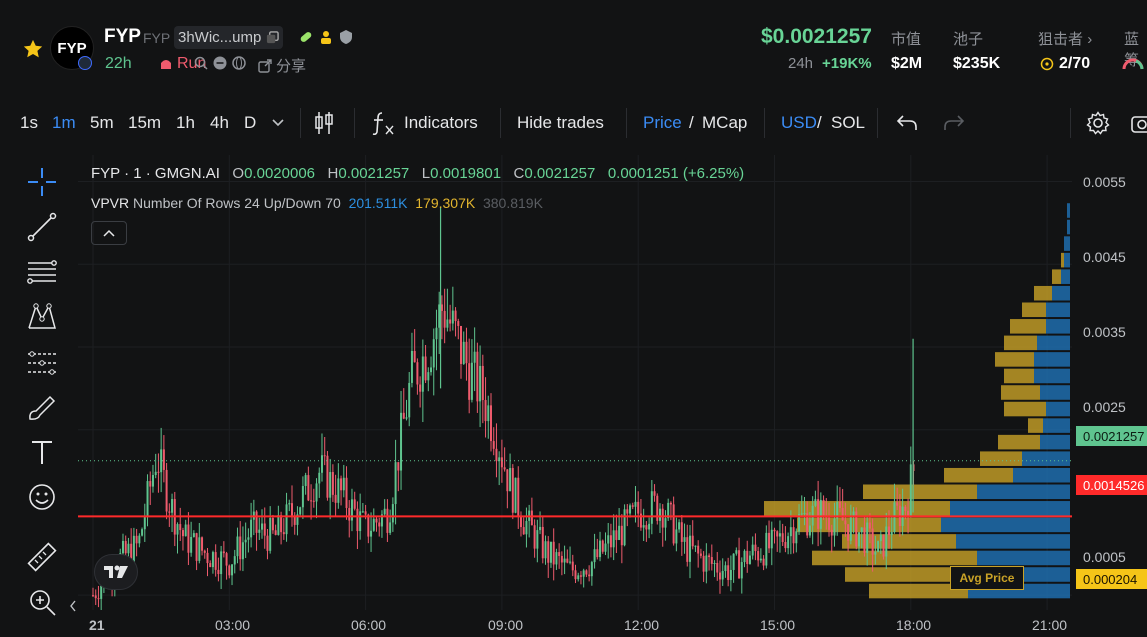 Image resolution: width=1147 pixels, height=637 pixels. I want to click on snipers-label-text: 狙击者, so click(1061, 39).